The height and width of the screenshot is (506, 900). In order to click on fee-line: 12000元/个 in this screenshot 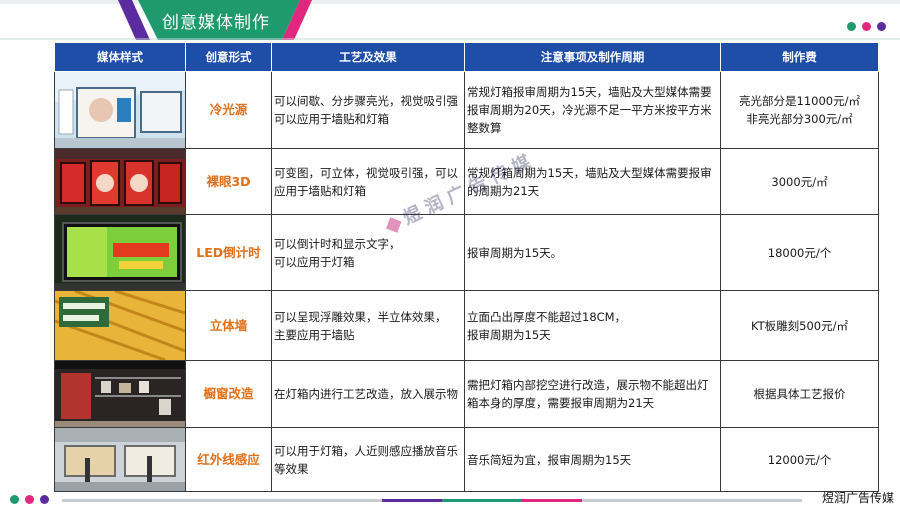, I will do `click(799, 459)`.